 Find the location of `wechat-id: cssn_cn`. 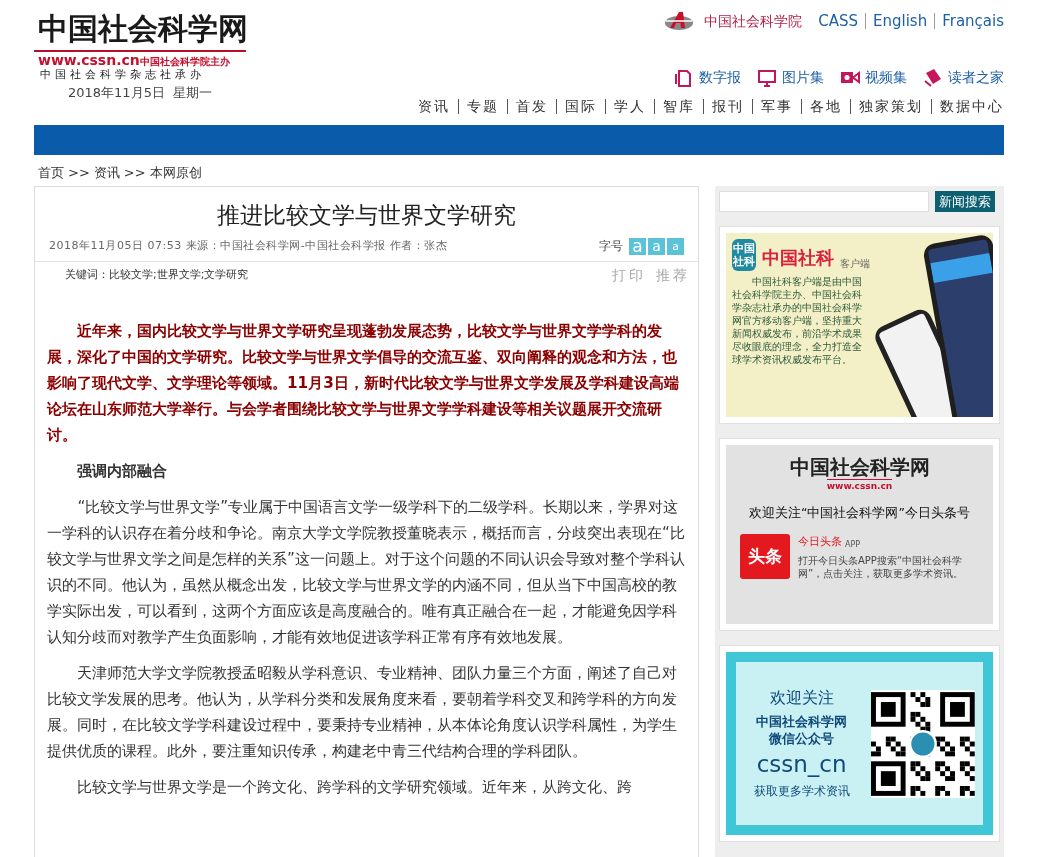

wechat-id: cssn_cn is located at coordinates (801, 764).